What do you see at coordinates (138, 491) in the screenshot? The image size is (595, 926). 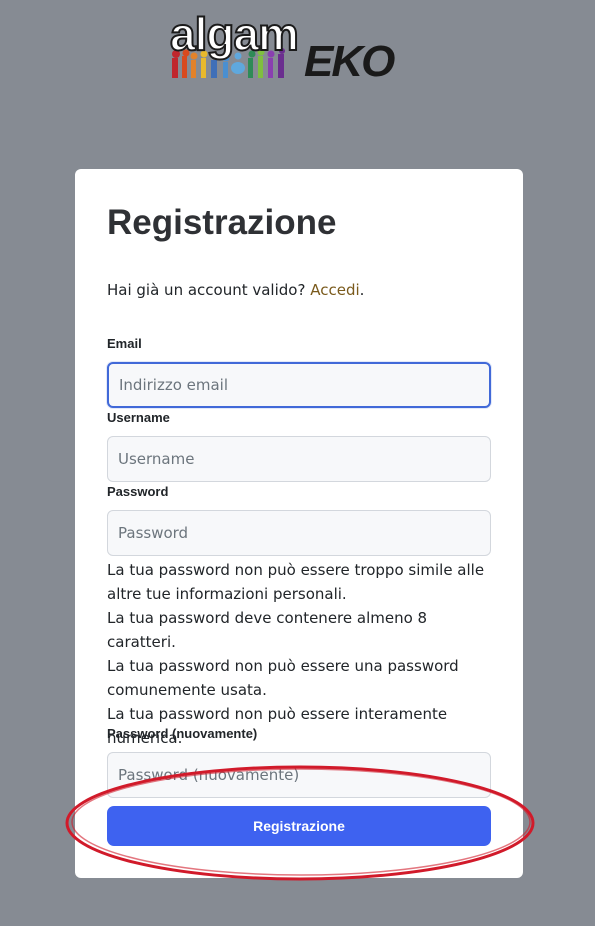 I see `password-label: Password` at bounding box center [138, 491].